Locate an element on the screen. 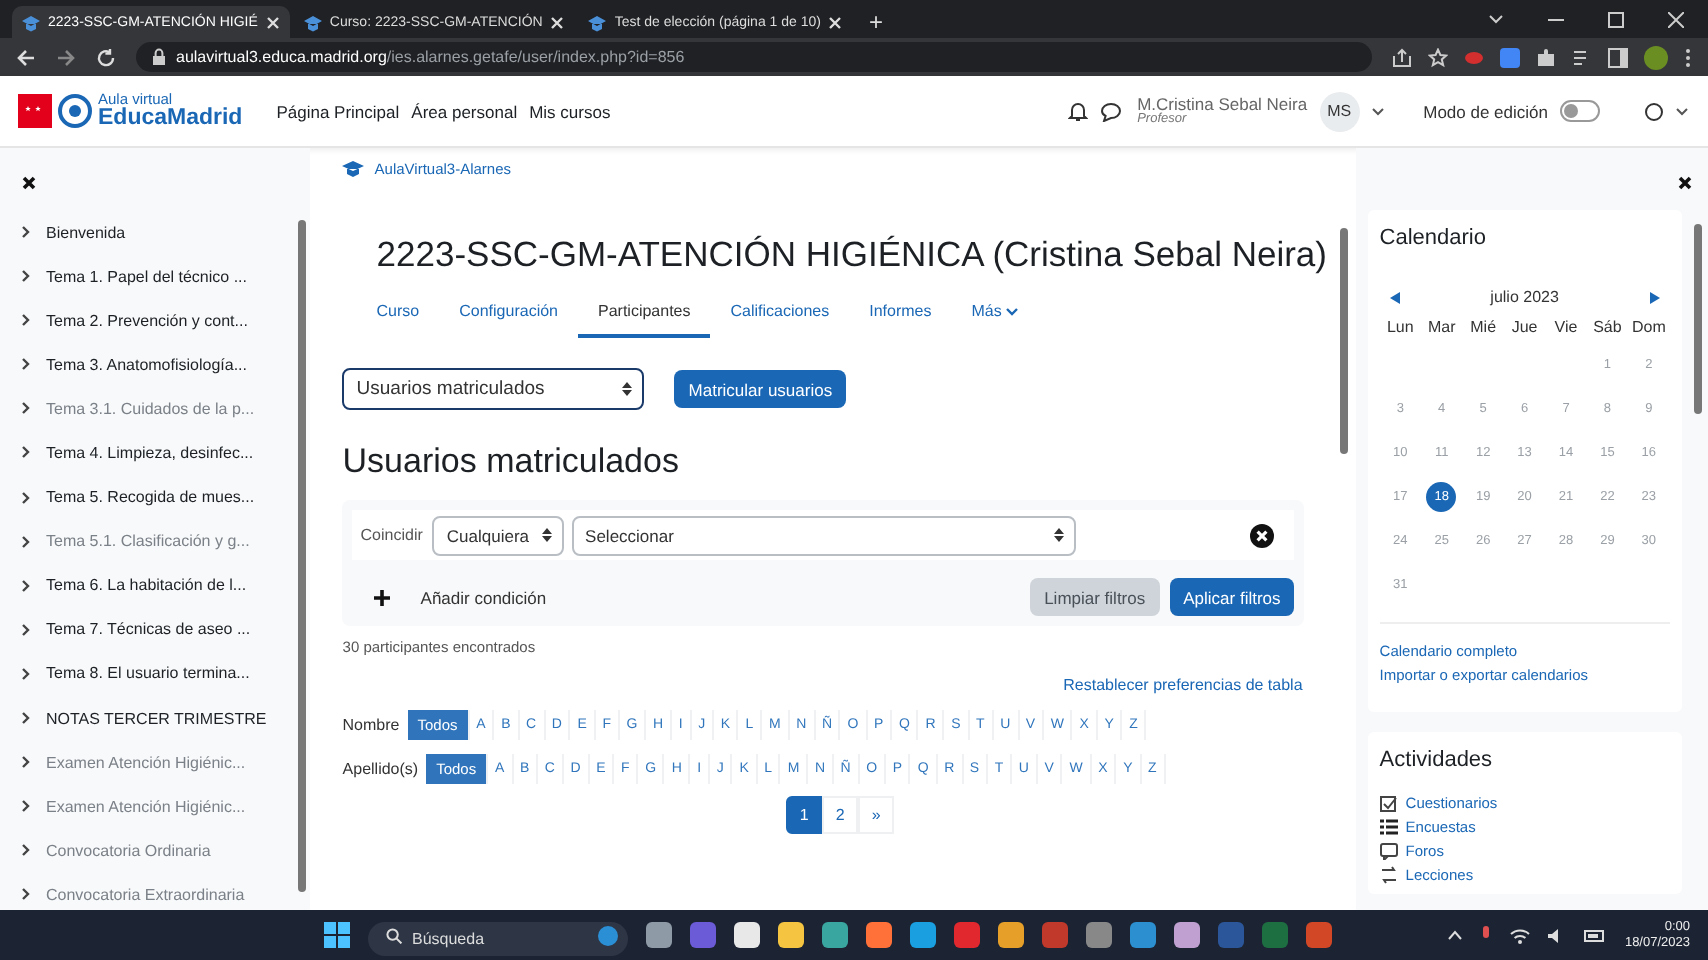 The width and height of the screenshot is (1708, 960). user-avatar: MS is located at coordinates (1339, 111).